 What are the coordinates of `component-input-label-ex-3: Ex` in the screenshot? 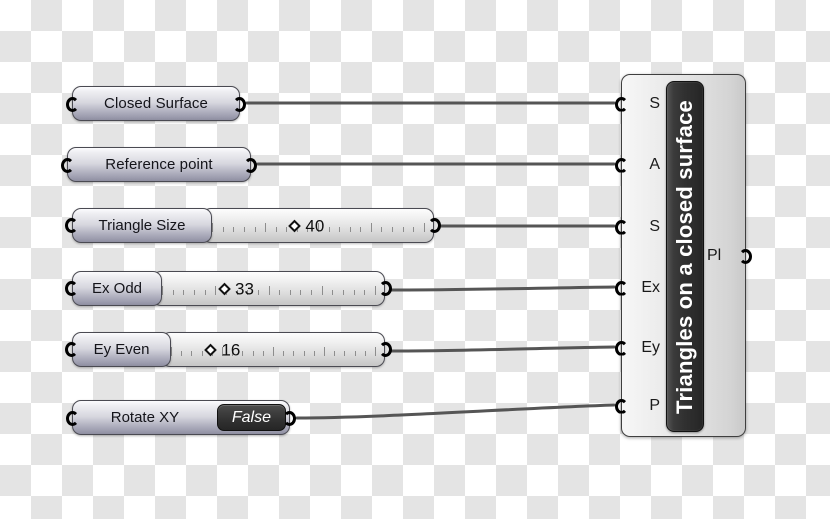 It's located at (650, 287).